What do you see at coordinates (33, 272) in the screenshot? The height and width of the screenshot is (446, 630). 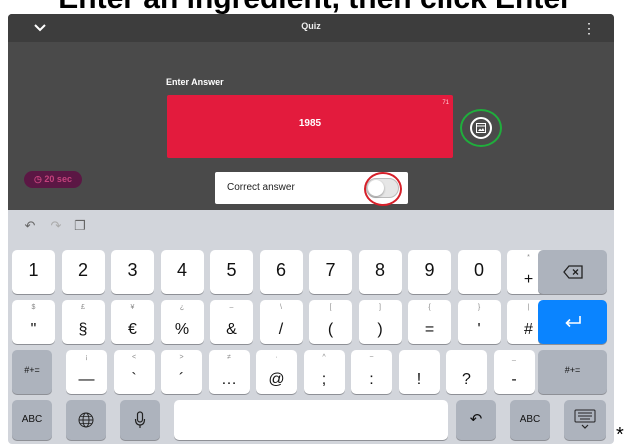 I see `key-row1-0: 1` at bounding box center [33, 272].